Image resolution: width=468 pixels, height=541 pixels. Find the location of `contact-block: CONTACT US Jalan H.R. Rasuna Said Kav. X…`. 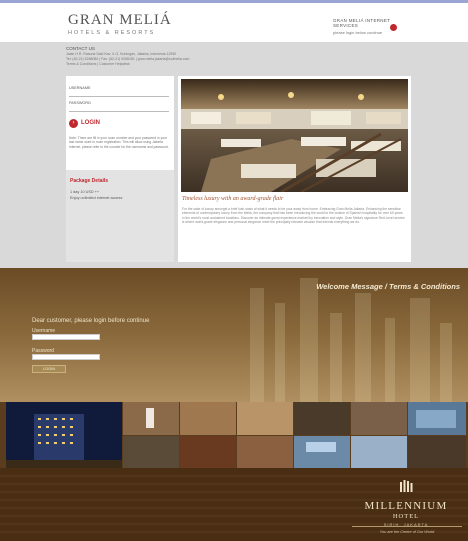

contact-block: CONTACT US Jalan H.R. Rasuna Said Kav. X… is located at coordinates (191, 56).